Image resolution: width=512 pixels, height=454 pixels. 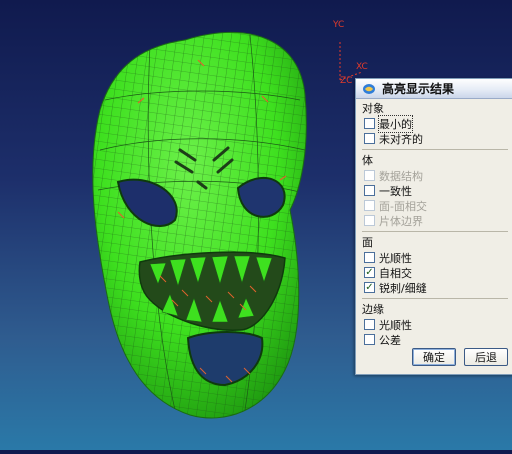 I want to click on app-icon, so click(x=369, y=88).